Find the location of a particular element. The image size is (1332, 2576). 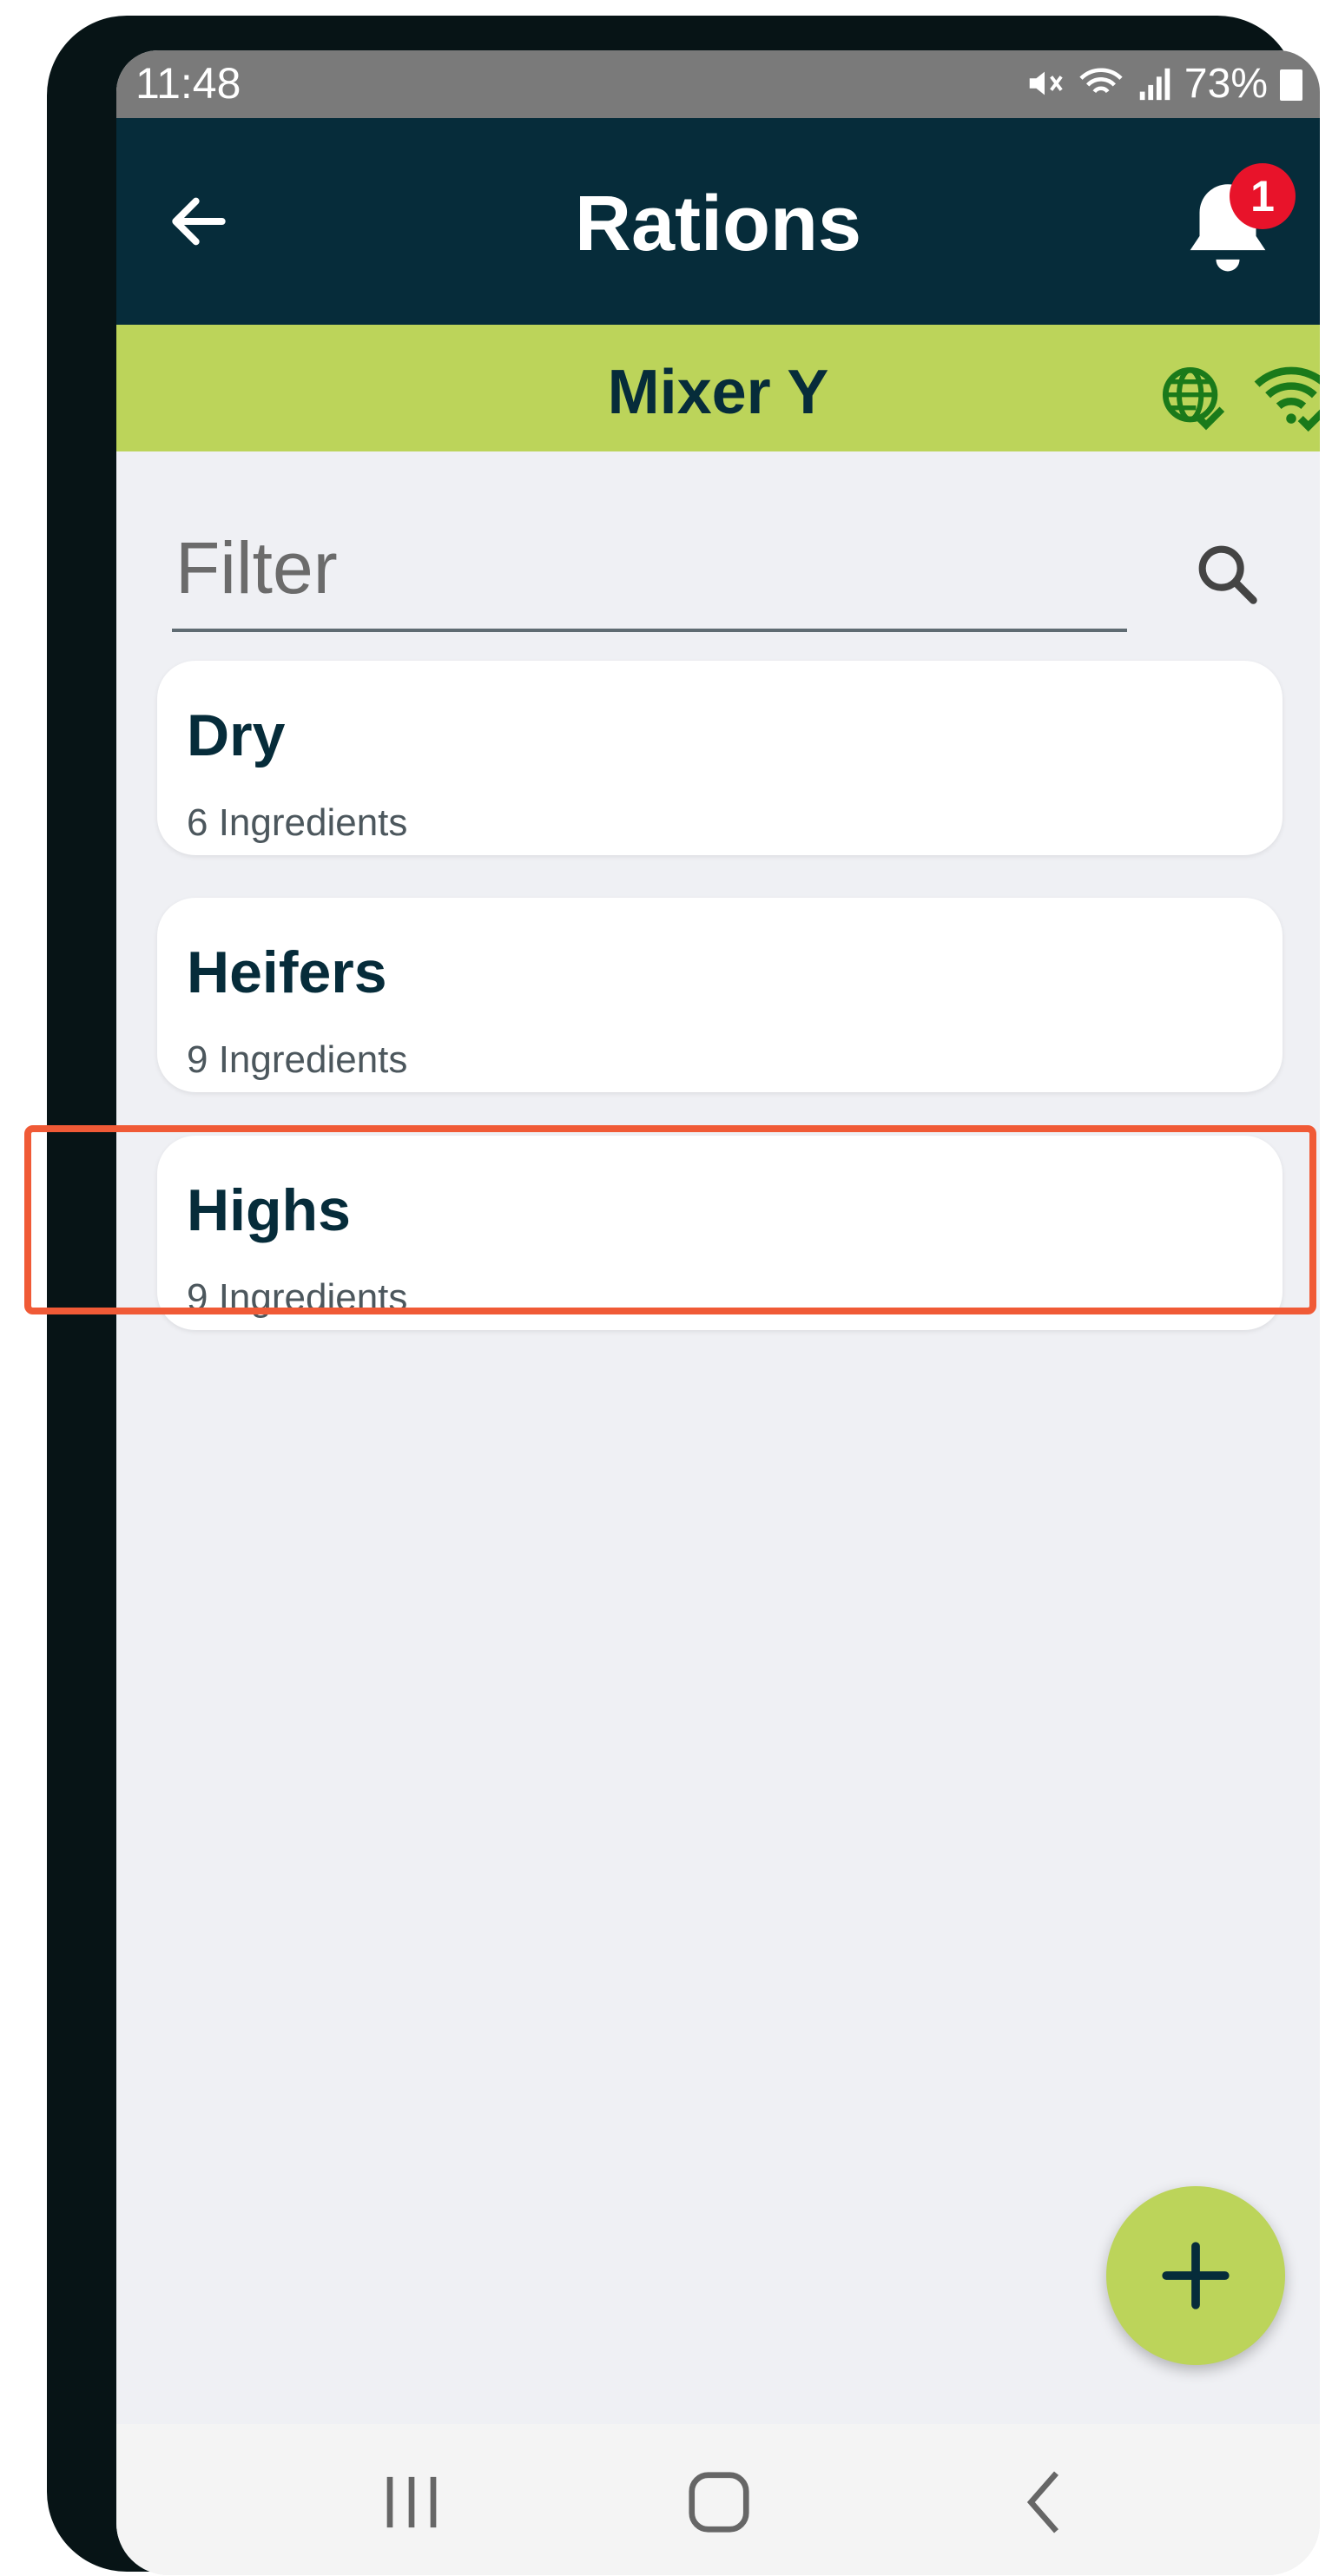

recent-apps-icon is located at coordinates (412, 2502).